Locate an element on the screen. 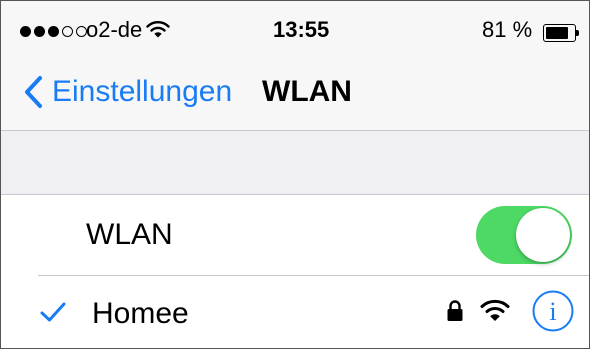 The height and width of the screenshot is (349, 590). page-title: WLAN is located at coordinates (307, 91).